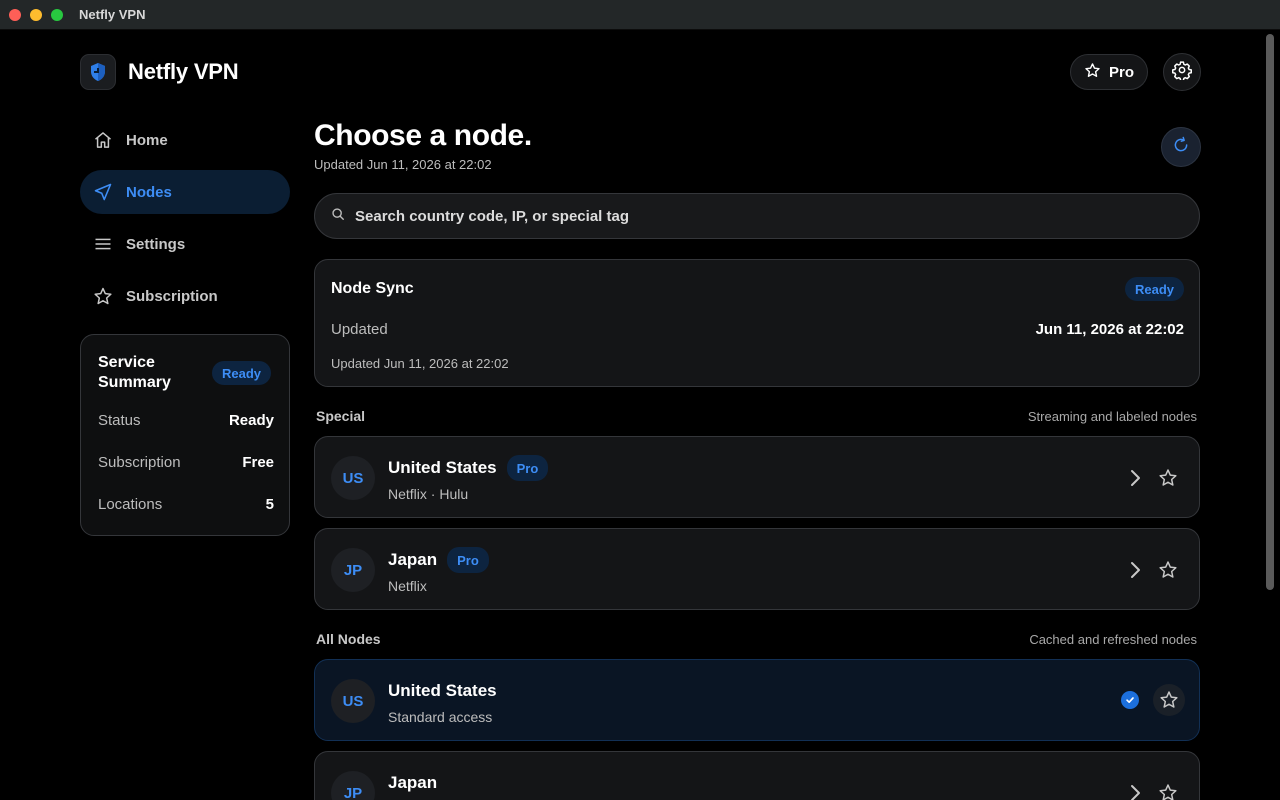 The image size is (1280, 800). I want to click on checkmark-icon, so click(1130, 700).